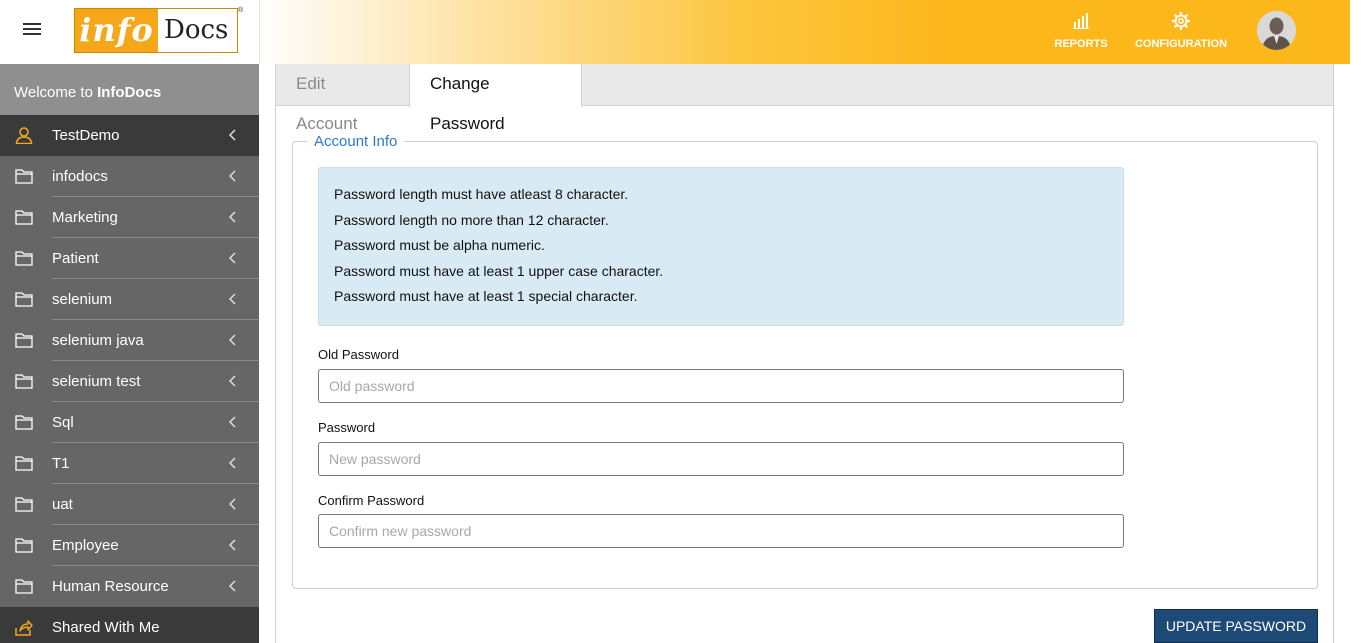 The image size is (1366, 643). I want to click on header-divider, so click(259, 32).